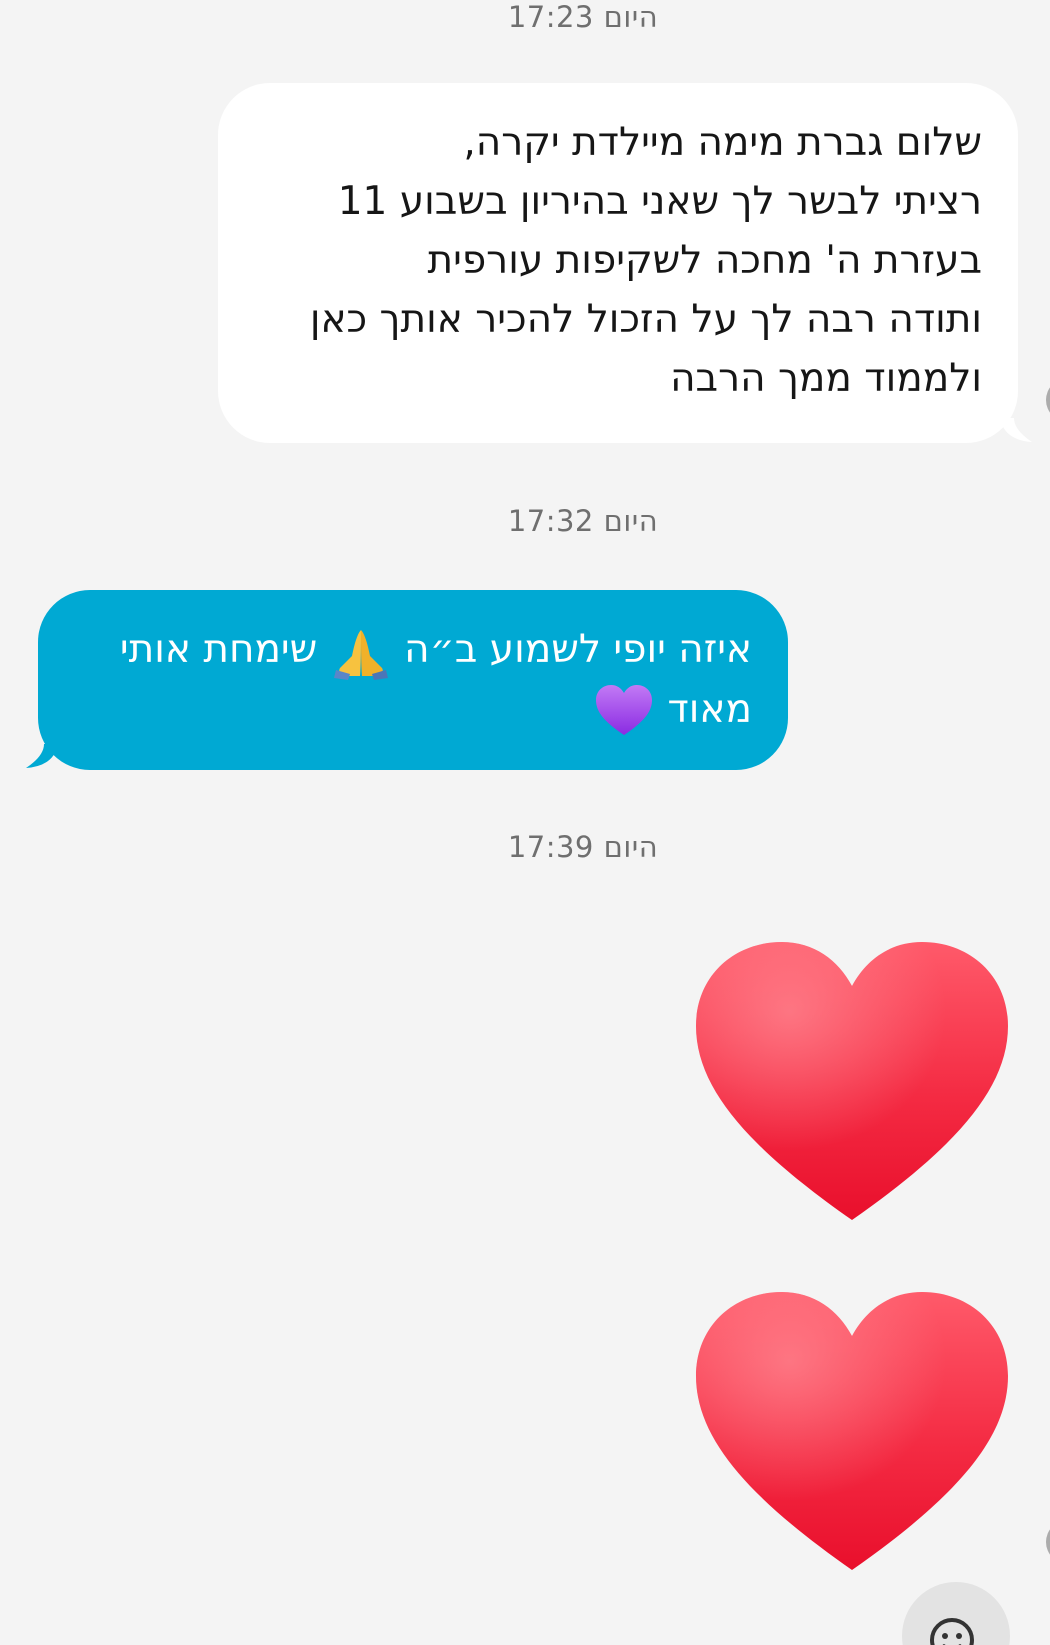 The image size is (1050, 1645). Describe the element at coordinates (952, 1631) in the screenshot. I see `add-reaction-icon` at that location.